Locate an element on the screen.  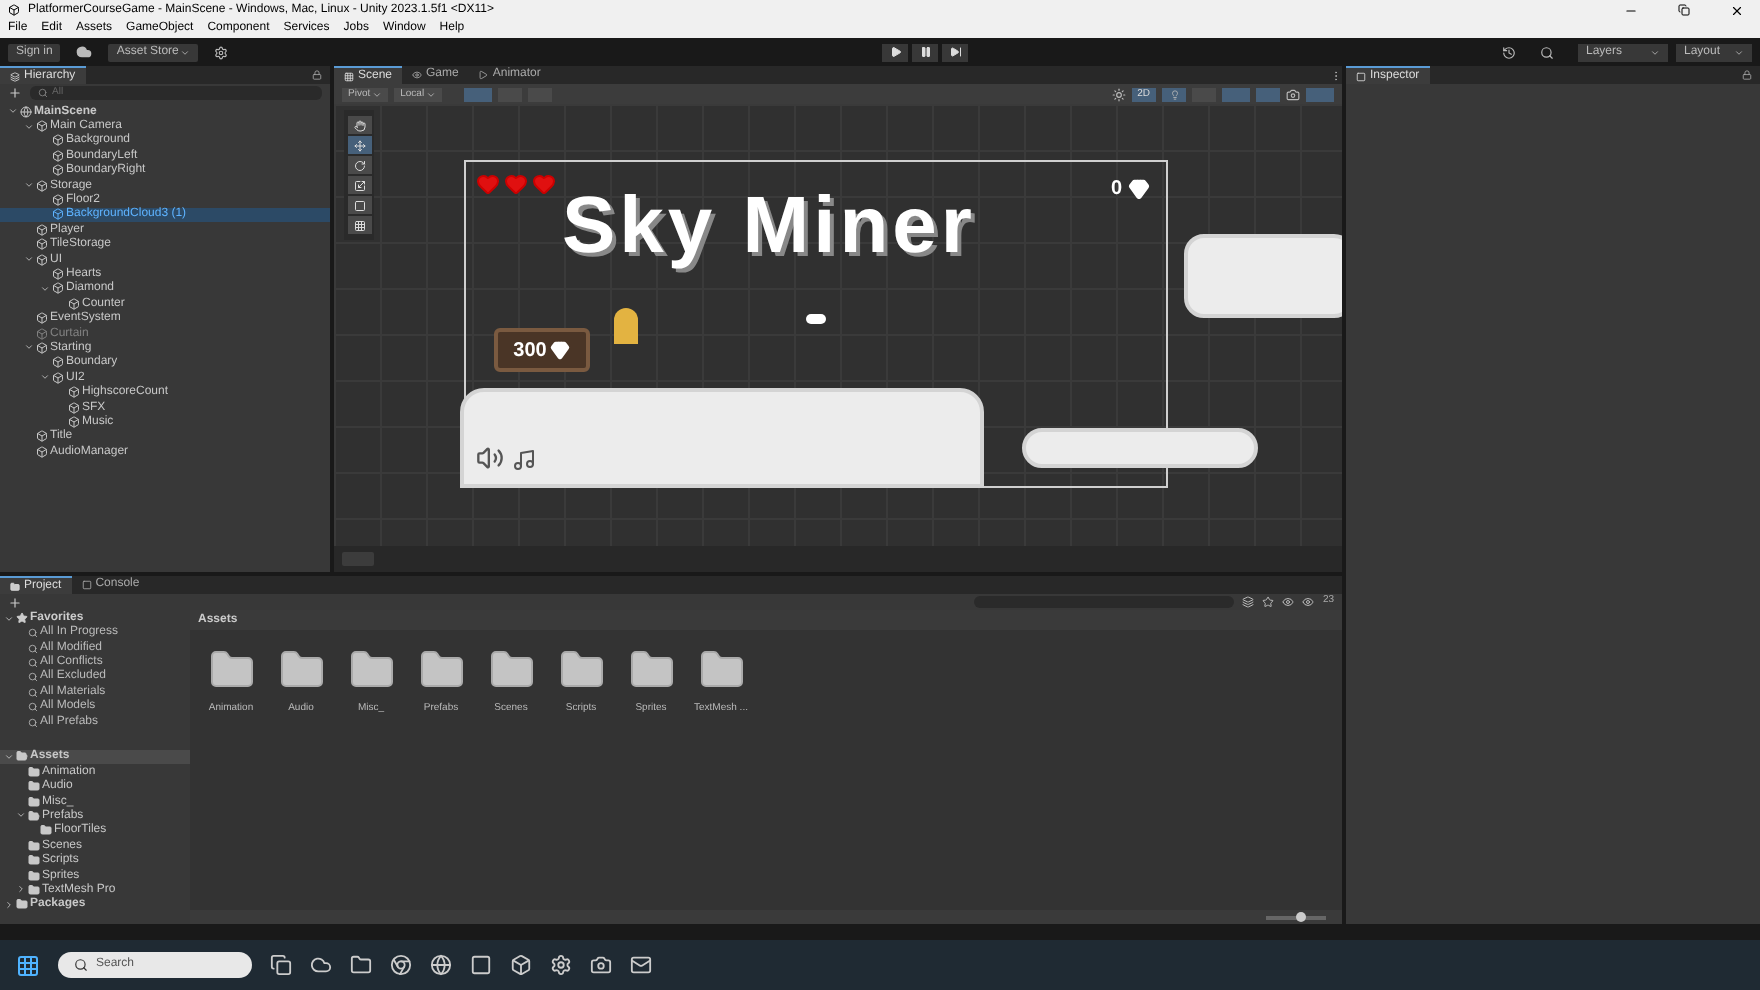
settings-icon is located at coordinates (221, 52).